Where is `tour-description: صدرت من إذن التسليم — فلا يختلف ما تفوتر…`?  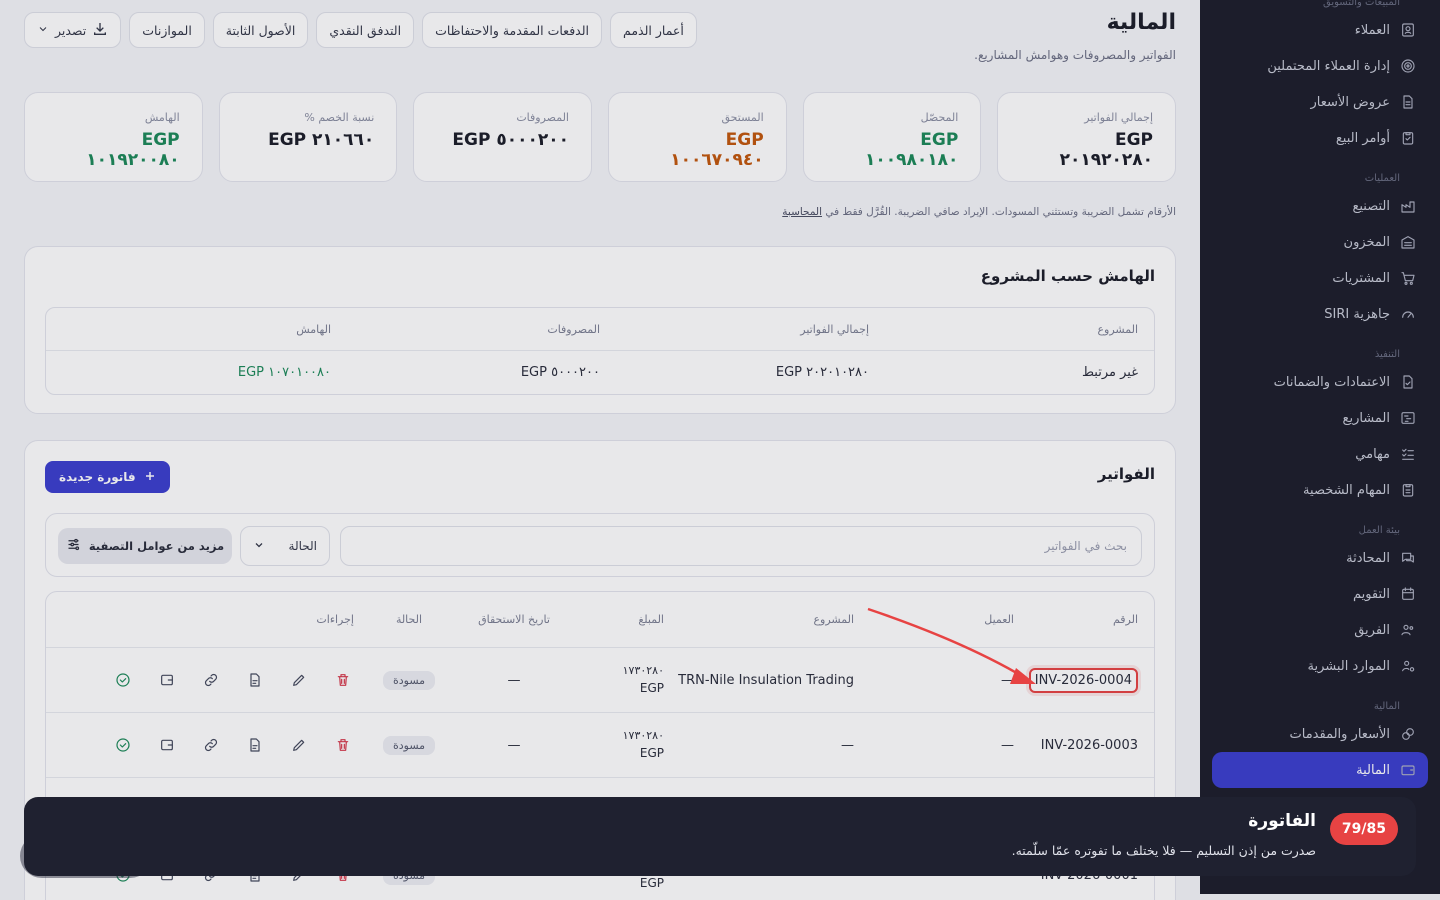
tour-description: صدرت من إذن التسليم — فلا يختلف ما تفوتر… is located at coordinates (1163, 850).